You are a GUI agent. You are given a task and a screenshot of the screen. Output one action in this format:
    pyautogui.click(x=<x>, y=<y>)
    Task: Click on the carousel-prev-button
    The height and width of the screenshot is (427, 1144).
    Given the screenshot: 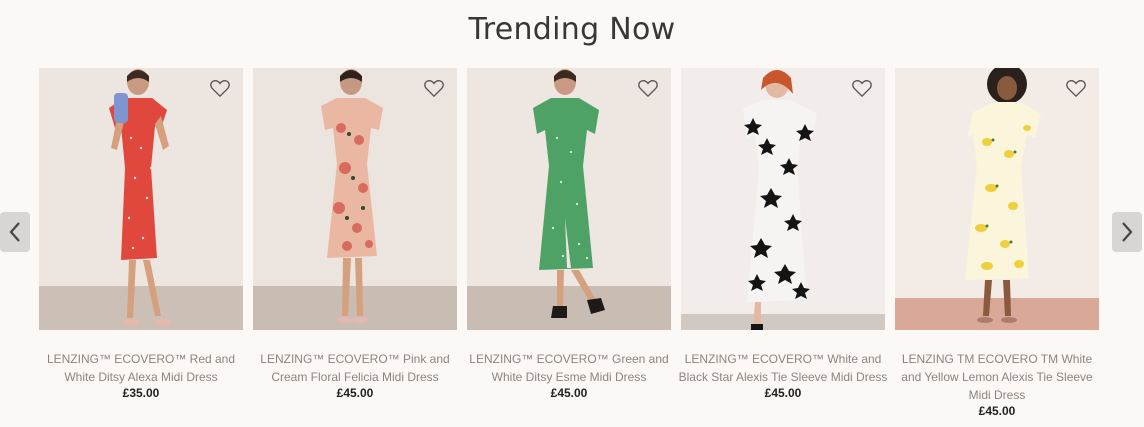 What is the action you would take?
    pyautogui.click(x=15, y=232)
    